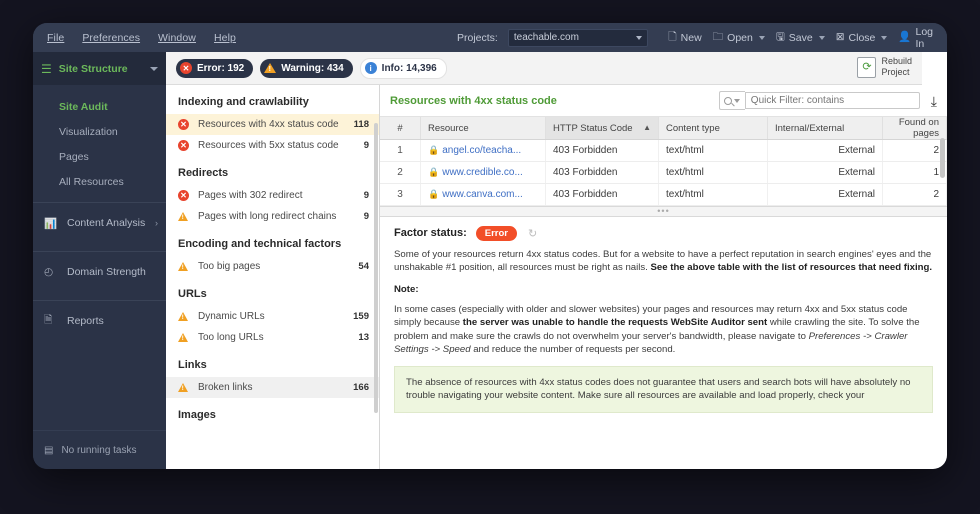 The height and width of the screenshot is (514, 980). I want to click on search-icon, so click(731, 100).